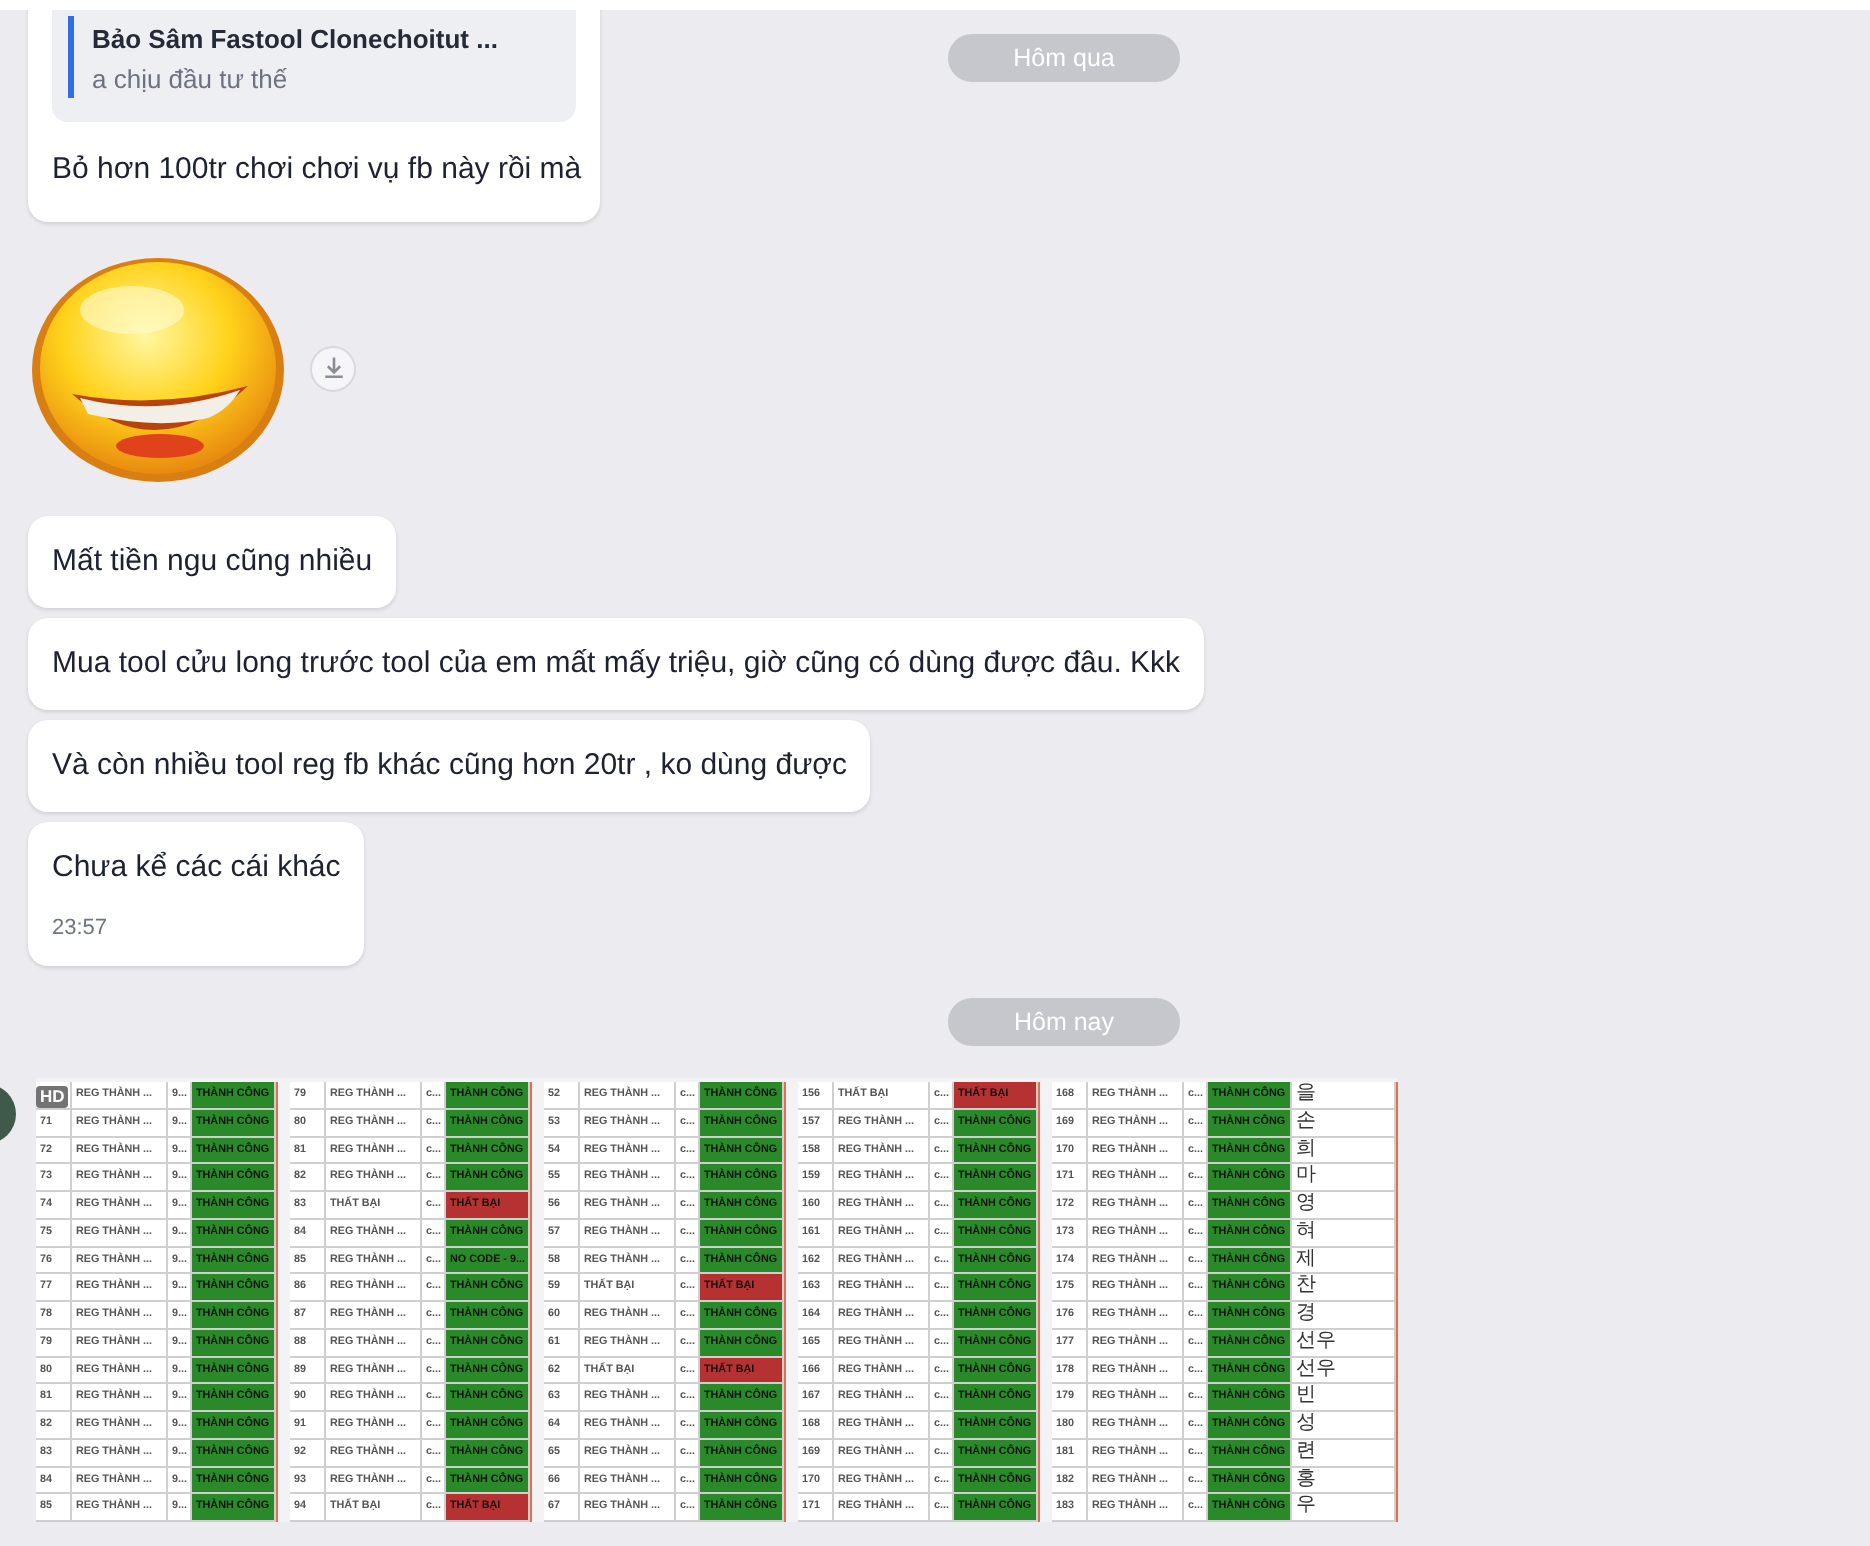 This screenshot has height=1546, width=1870. I want to click on quoted-reply: Bảo Sâm Fastool Clonechoitut ... a chịu đầu tư thế, so click(314, 66).